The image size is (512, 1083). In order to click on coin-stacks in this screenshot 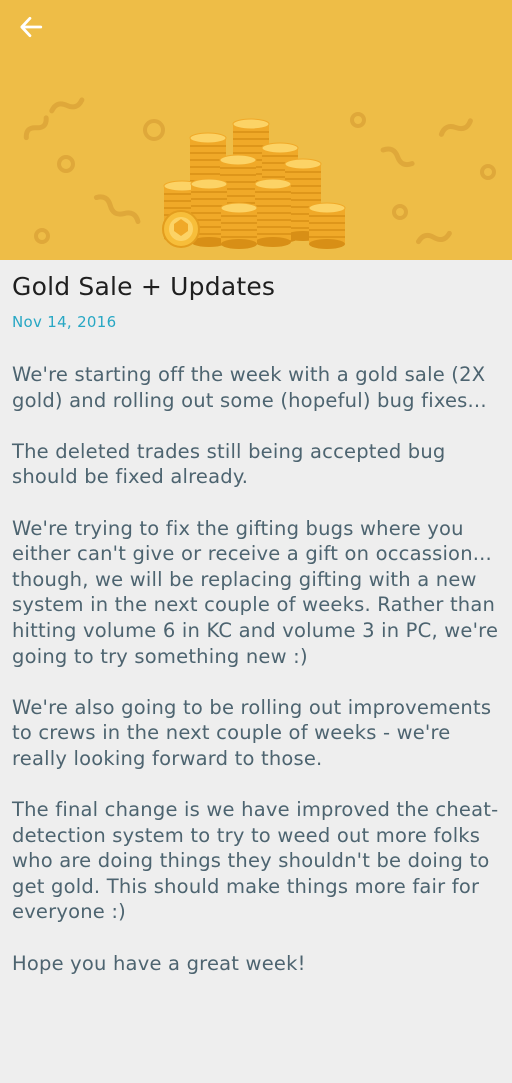, I will do `click(254, 183)`.